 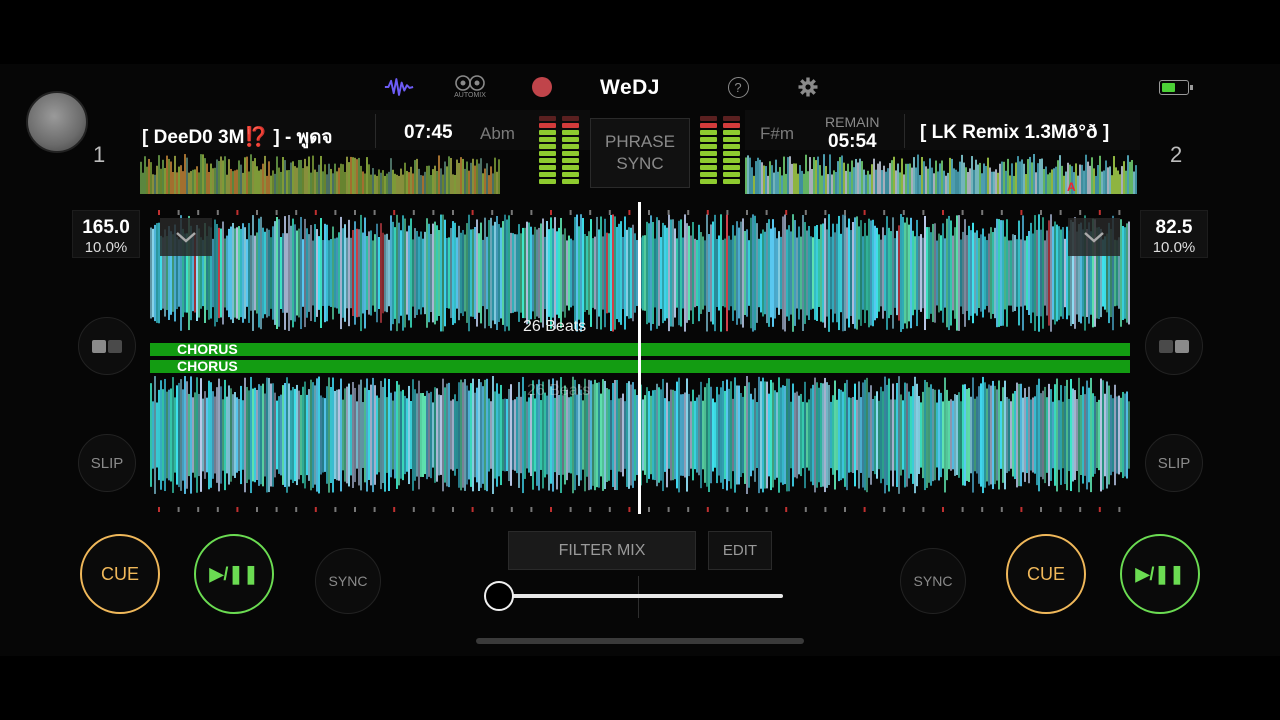 What do you see at coordinates (555, 326) in the screenshot?
I see `deck-1-beats-countdown: 26 Beats` at bounding box center [555, 326].